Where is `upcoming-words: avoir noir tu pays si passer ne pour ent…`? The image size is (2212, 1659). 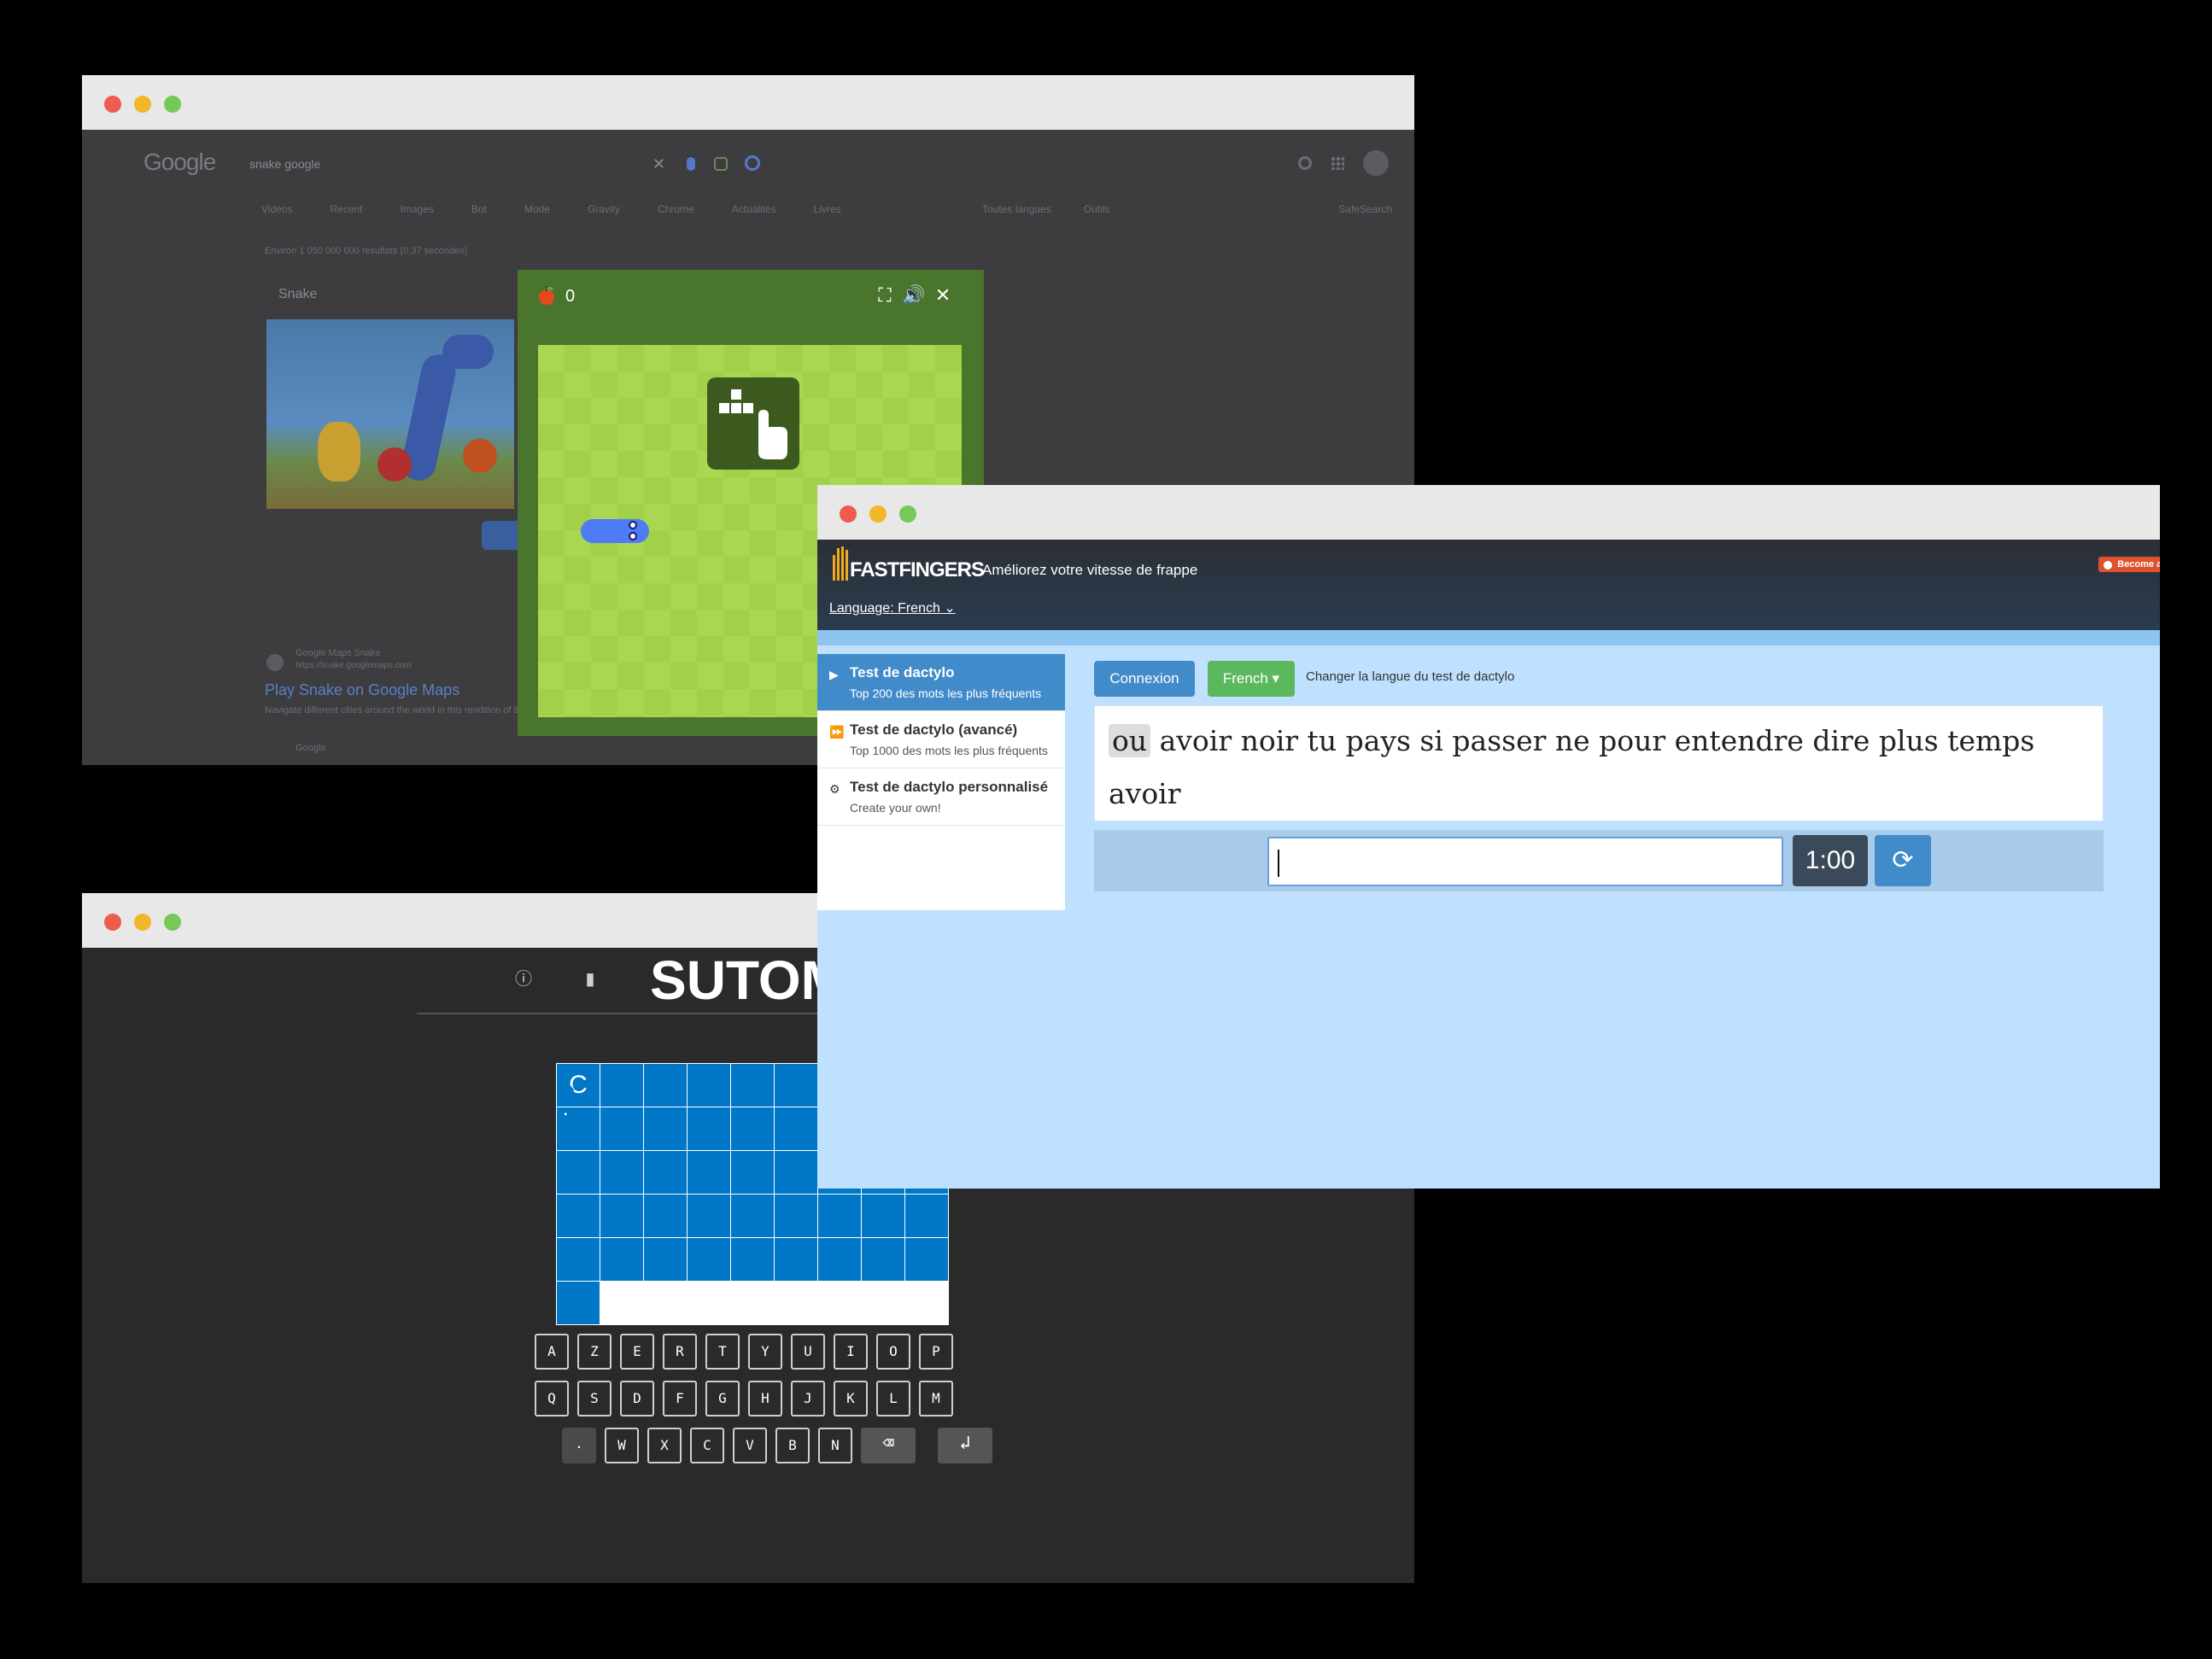
upcoming-words: avoir noir tu pays si passer ne pour ent… is located at coordinates (1572, 767).